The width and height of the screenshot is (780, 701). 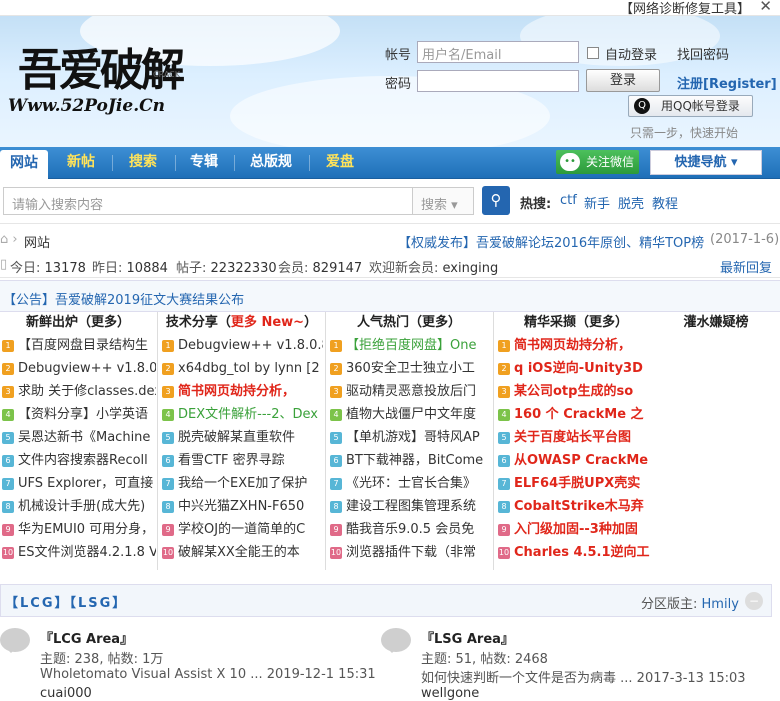 I want to click on thread-row: 5 【单机游戏】哥特风AP, so click(x=409, y=437).